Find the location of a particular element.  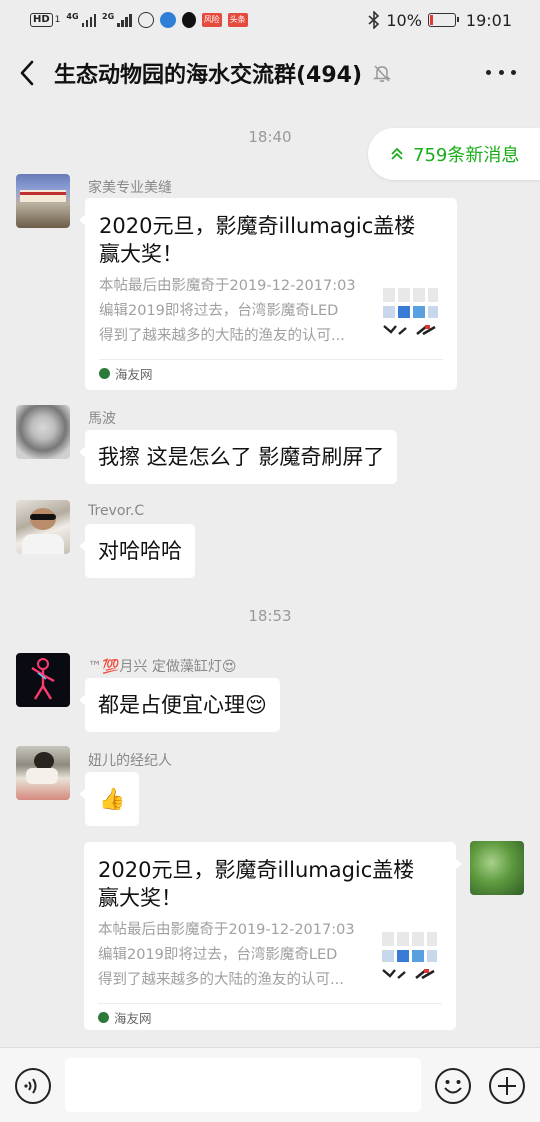

input-bar is located at coordinates (270, 1084).